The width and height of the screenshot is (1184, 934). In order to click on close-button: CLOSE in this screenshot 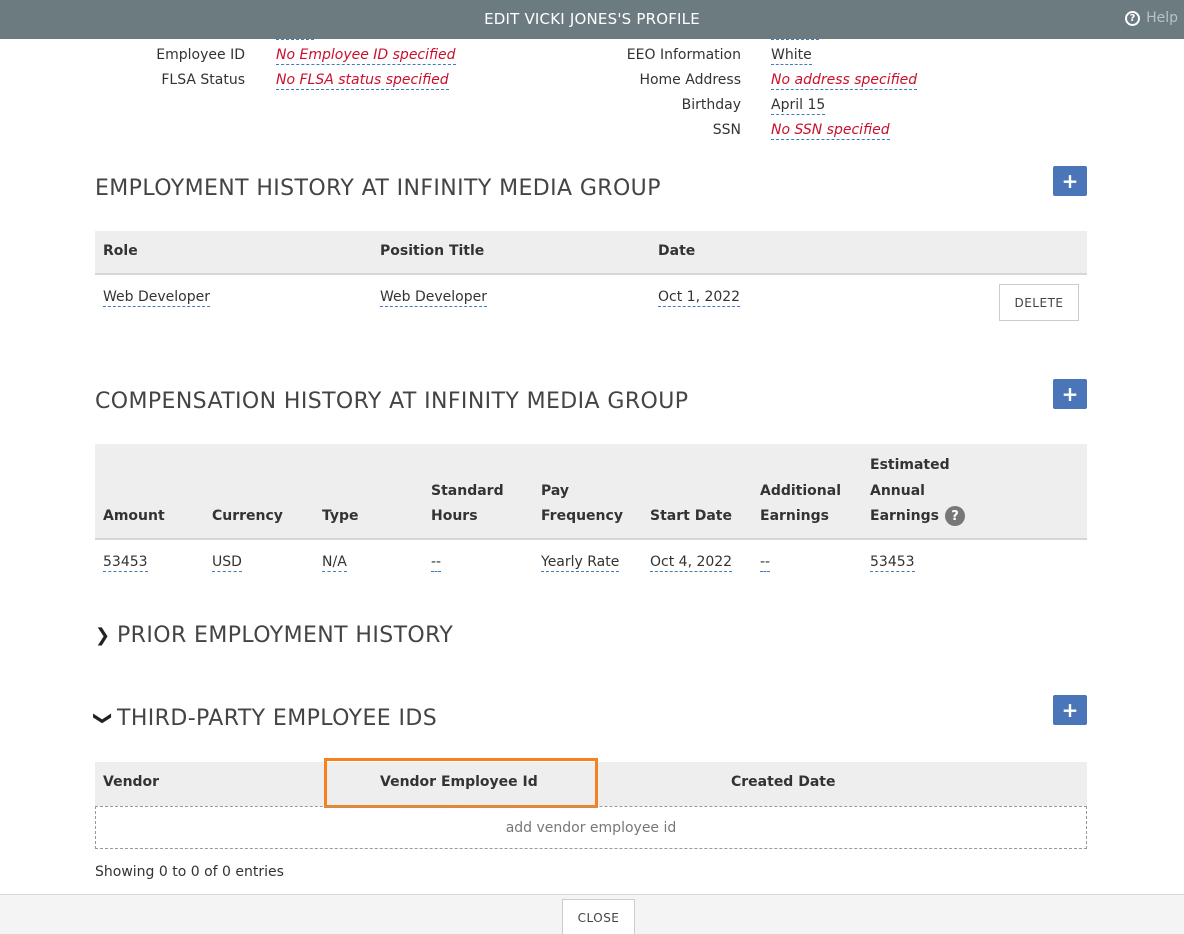, I will do `click(598, 916)`.